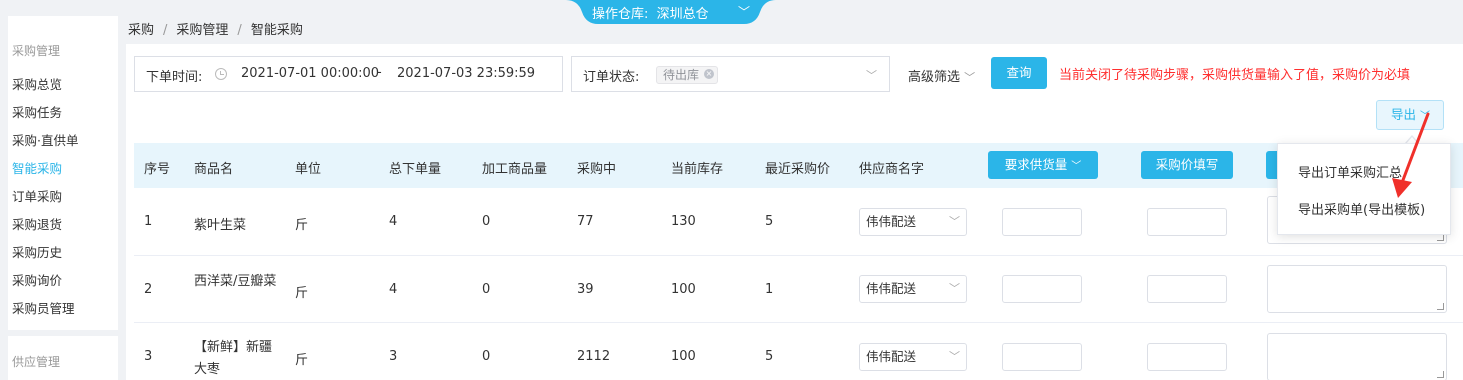 Image resolution: width=1463 pixels, height=380 pixels. I want to click on sidebar-item-smart-purchase: 智能采购, so click(37, 167).